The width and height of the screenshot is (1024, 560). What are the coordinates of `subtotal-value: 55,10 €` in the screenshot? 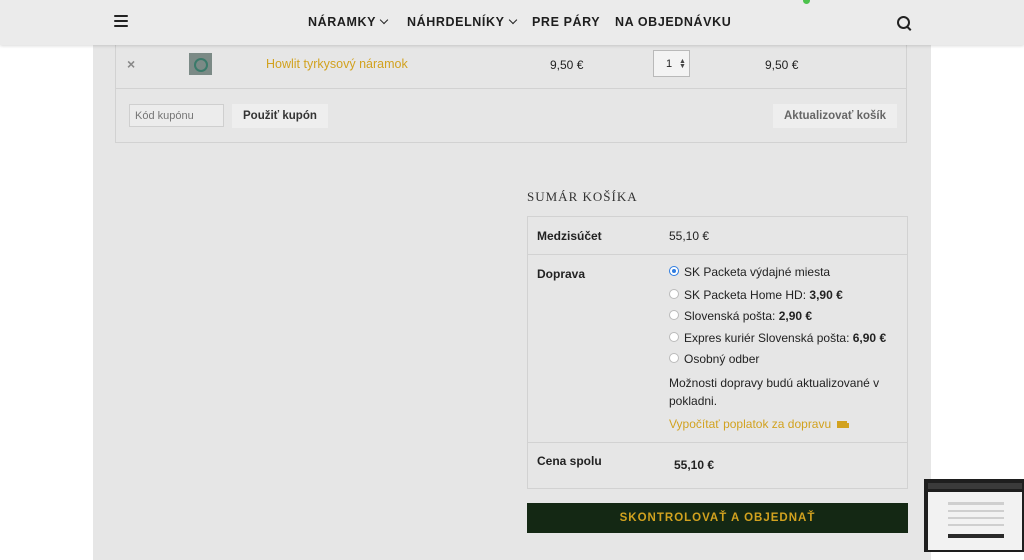 It's located at (689, 236).